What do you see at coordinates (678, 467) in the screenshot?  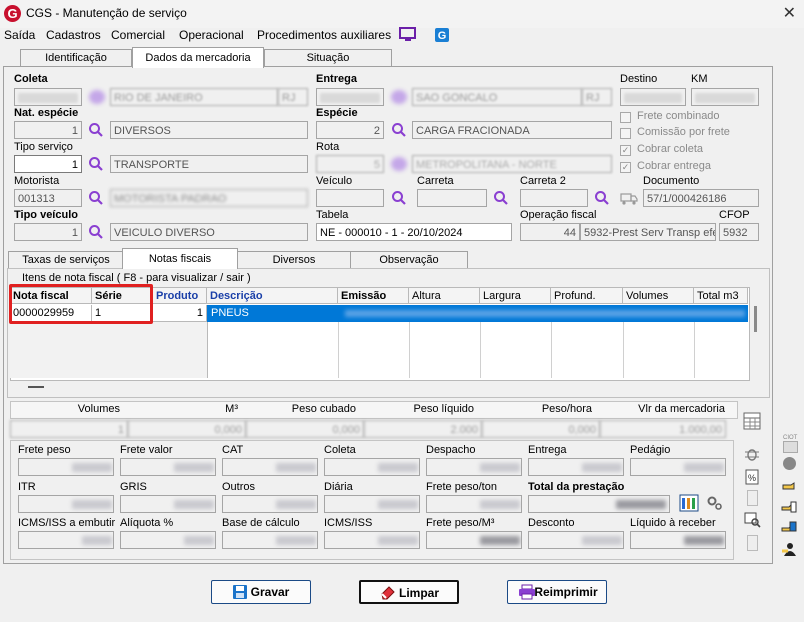 I see `pedagio-field` at bounding box center [678, 467].